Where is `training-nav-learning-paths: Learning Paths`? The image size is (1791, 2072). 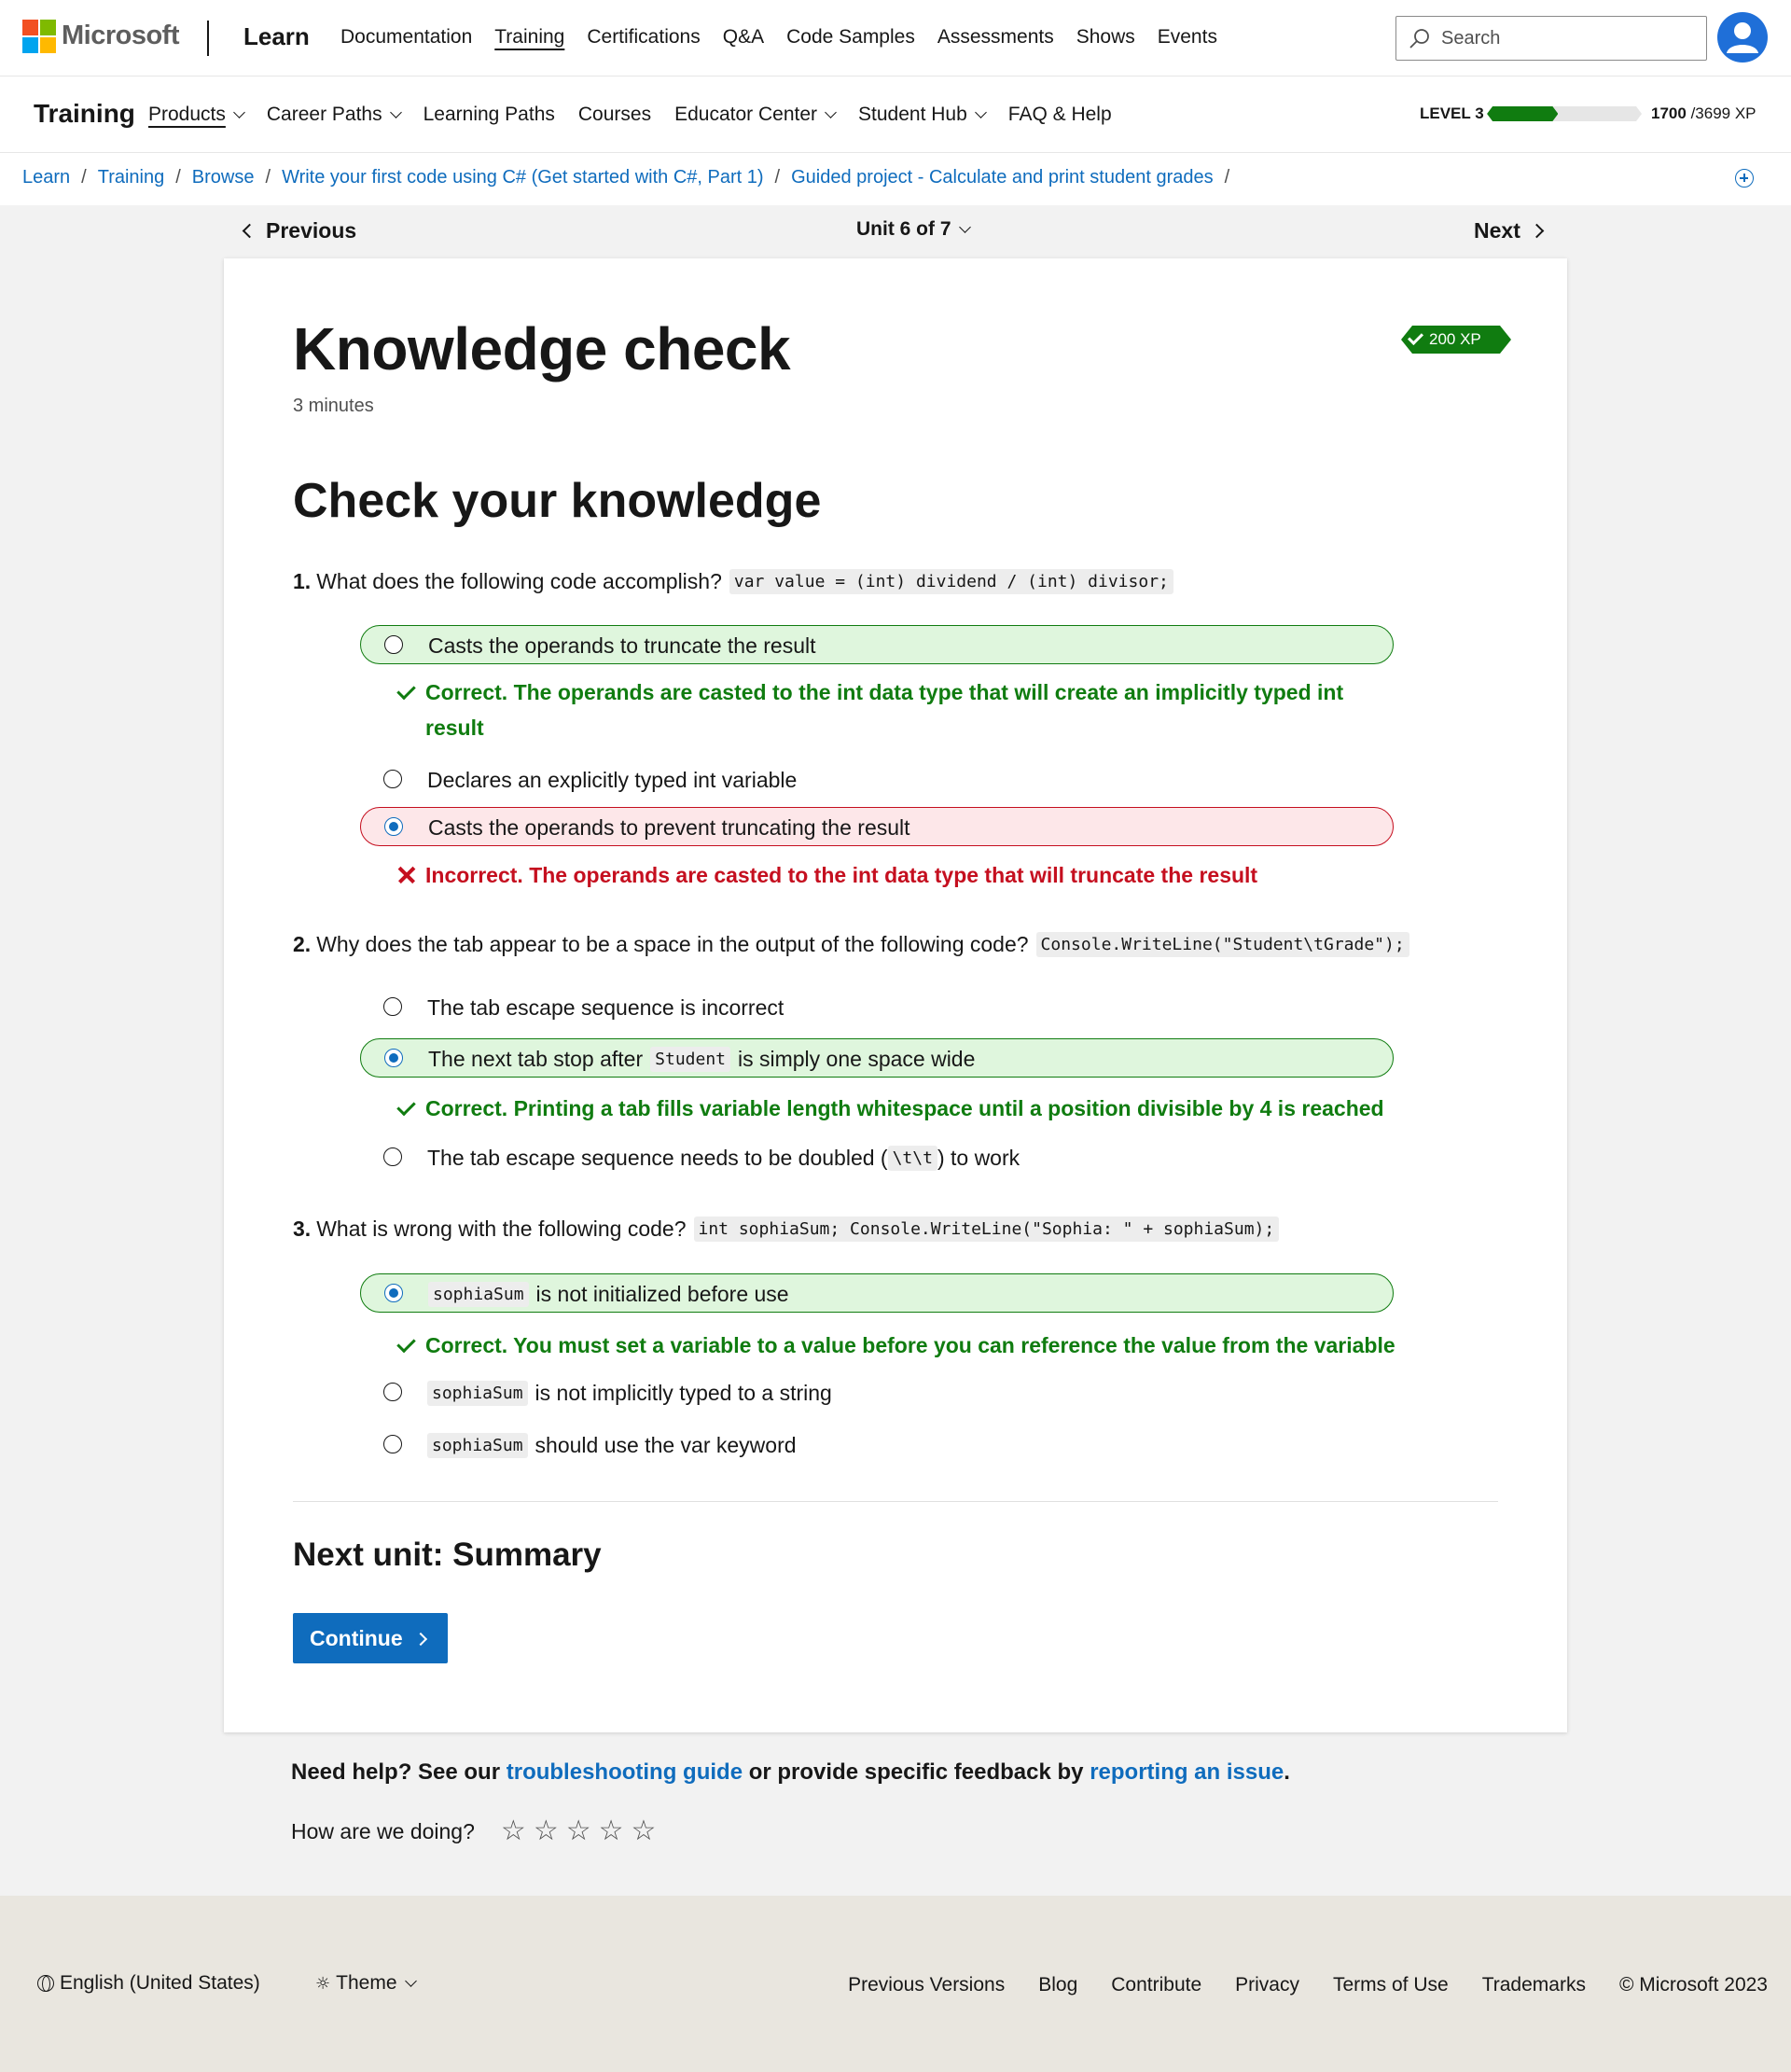
training-nav-learning-paths: Learning Paths is located at coordinates (489, 115).